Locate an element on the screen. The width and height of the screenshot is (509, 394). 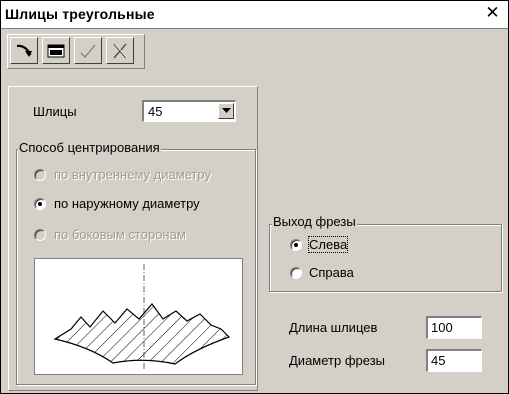
table-button is located at coordinates (56, 50).